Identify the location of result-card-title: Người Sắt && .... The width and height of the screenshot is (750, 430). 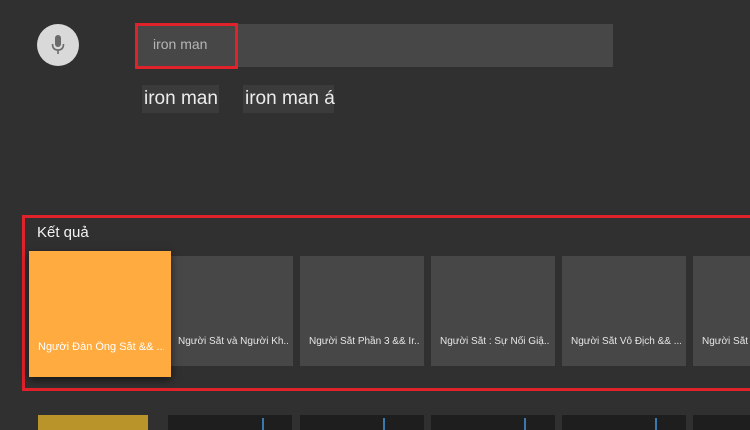
(726, 341).